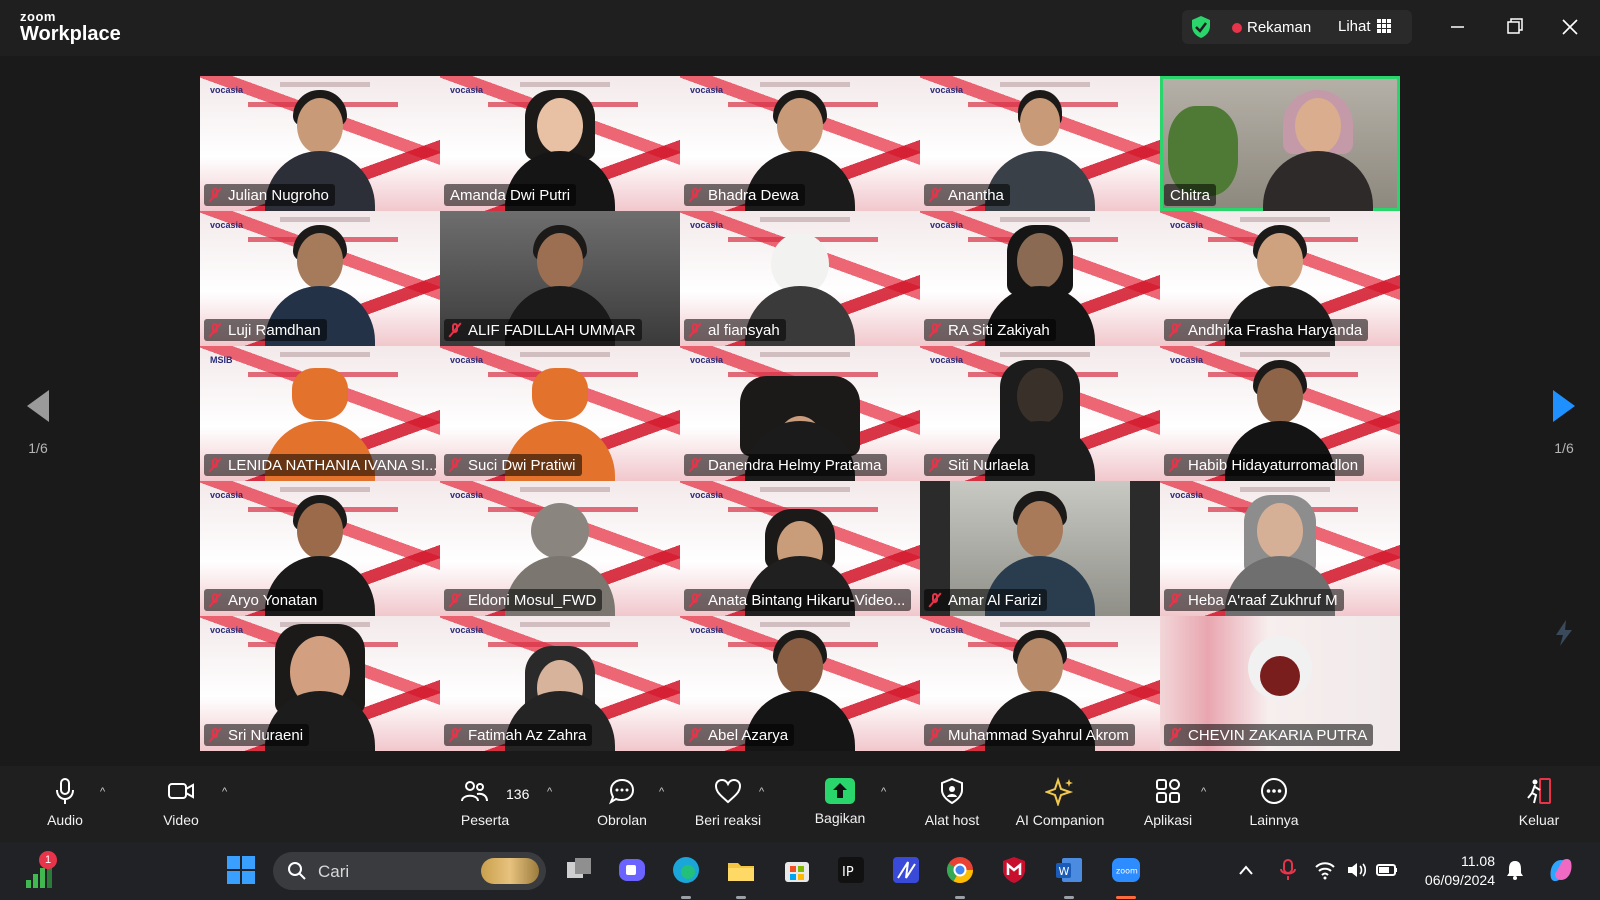 The width and height of the screenshot is (1600, 900). What do you see at coordinates (70, 27) in the screenshot?
I see `zoom-logo: zoom Workplace` at bounding box center [70, 27].